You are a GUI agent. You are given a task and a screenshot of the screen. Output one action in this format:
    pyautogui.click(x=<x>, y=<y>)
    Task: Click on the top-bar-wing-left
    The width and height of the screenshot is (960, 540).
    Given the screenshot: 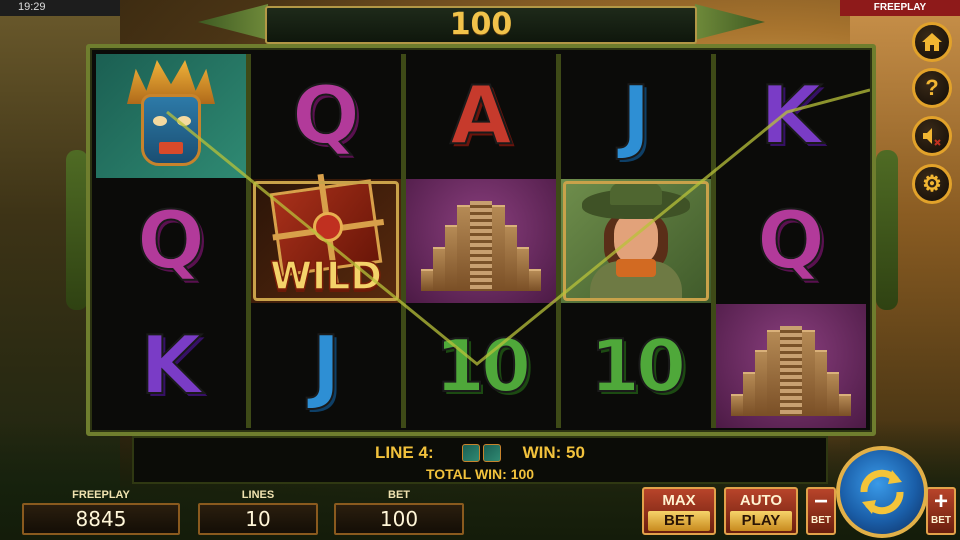 What is the action you would take?
    pyautogui.click(x=233, y=22)
    